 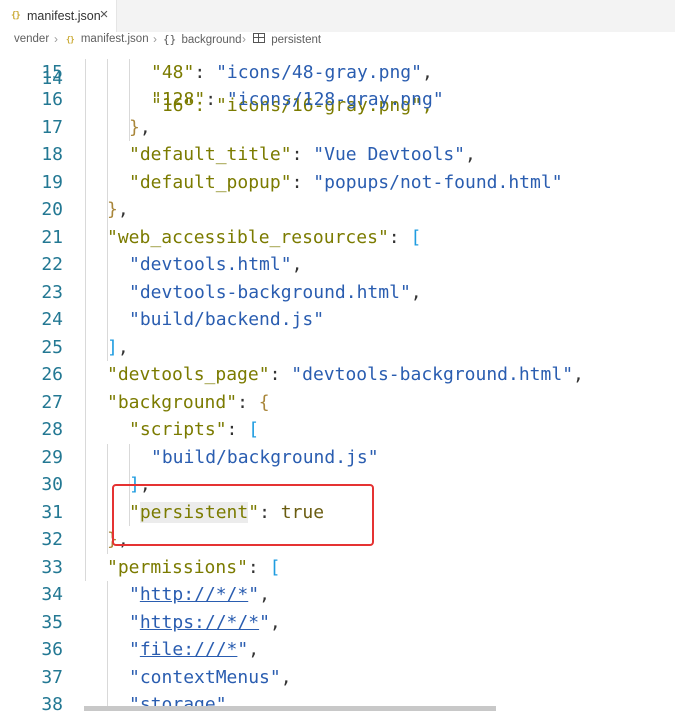 What do you see at coordinates (346, 183) in the screenshot?
I see `line-content: "default_popup": "popups/not-found.html"` at bounding box center [346, 183].